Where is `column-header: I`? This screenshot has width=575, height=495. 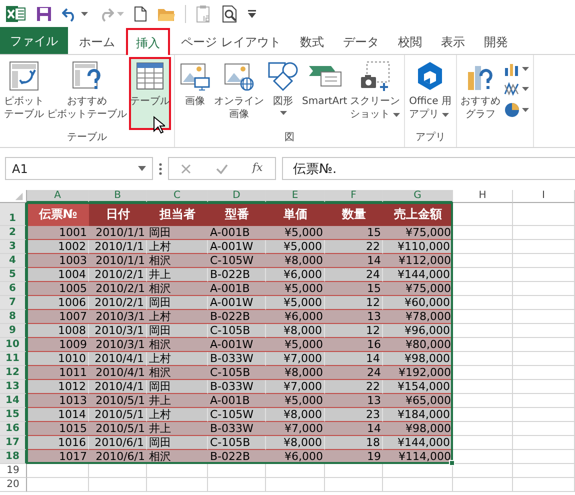
column-header: I is located at coordinates (544, 196).